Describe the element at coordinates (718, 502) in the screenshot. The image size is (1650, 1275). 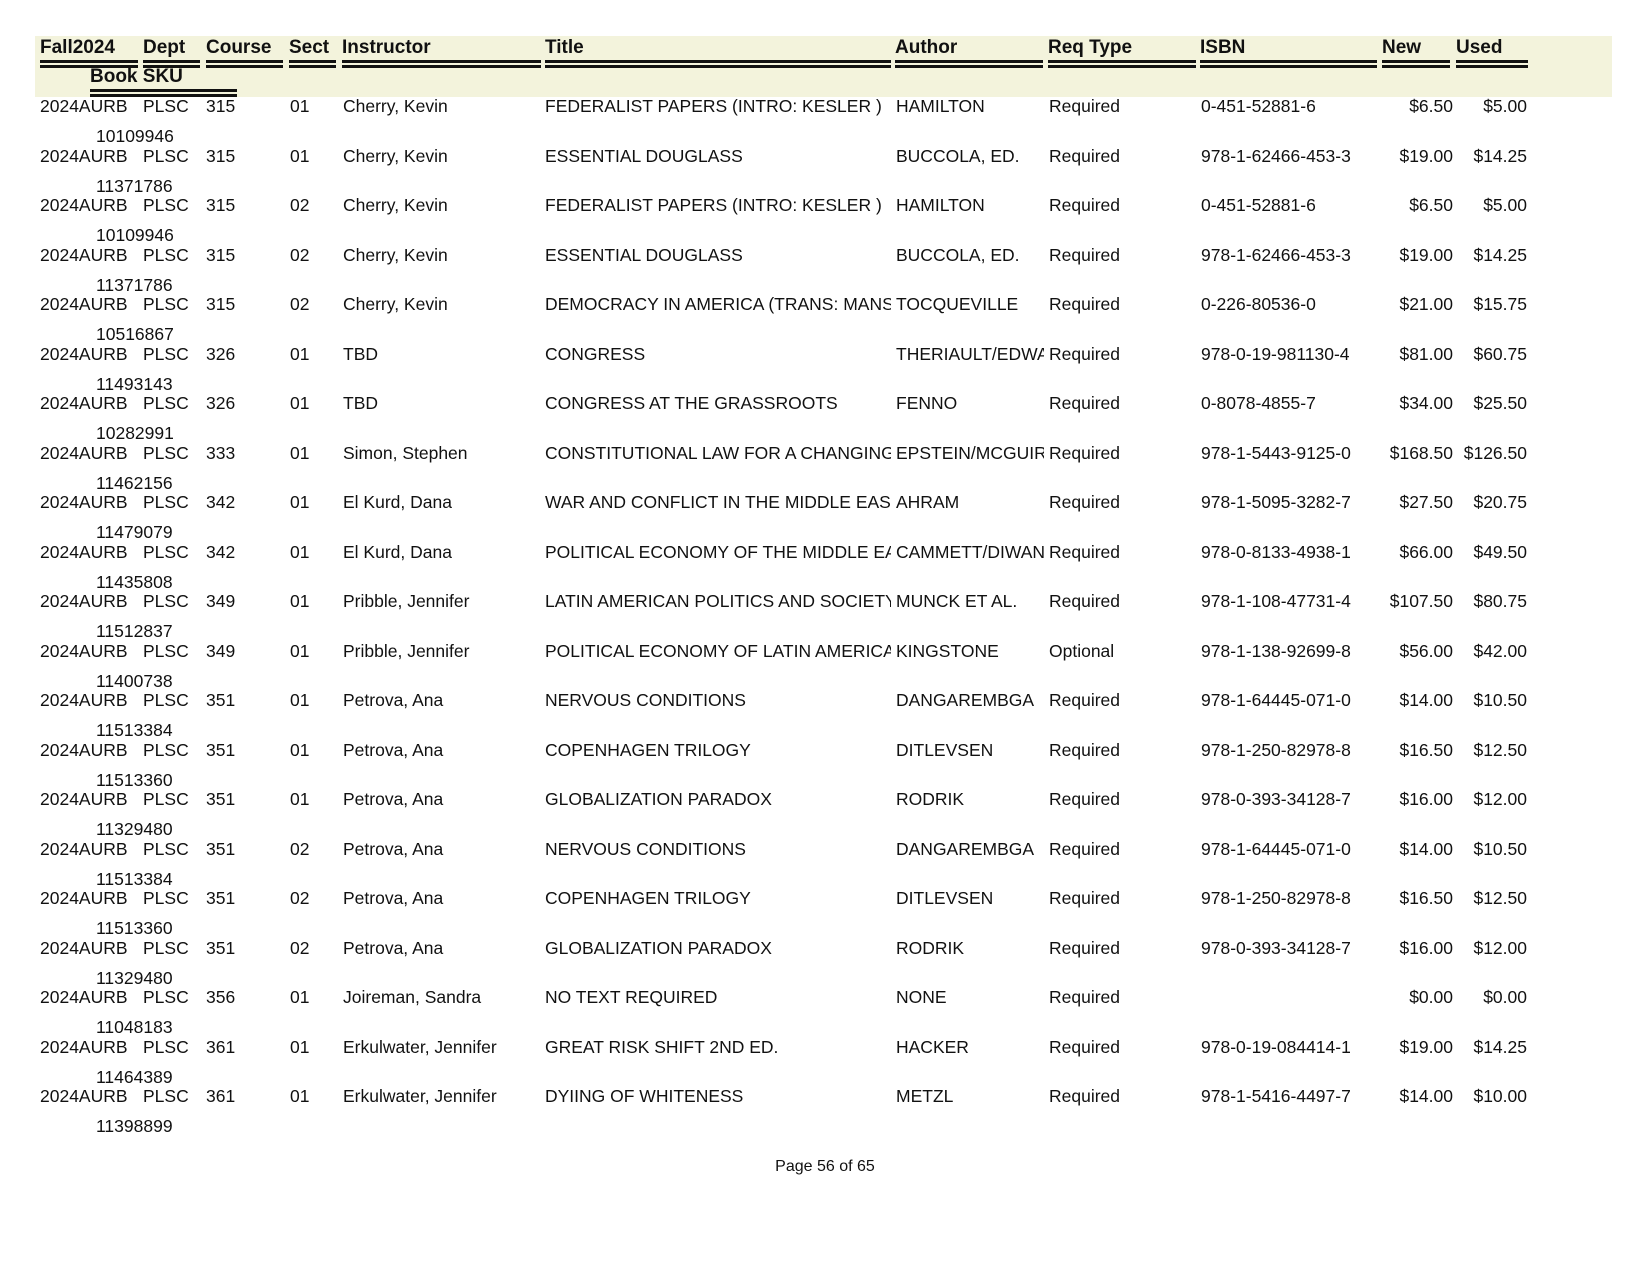
I see `title-cell: WAR AND CONFLICT IN THE MIDDLE EAST` at that location.